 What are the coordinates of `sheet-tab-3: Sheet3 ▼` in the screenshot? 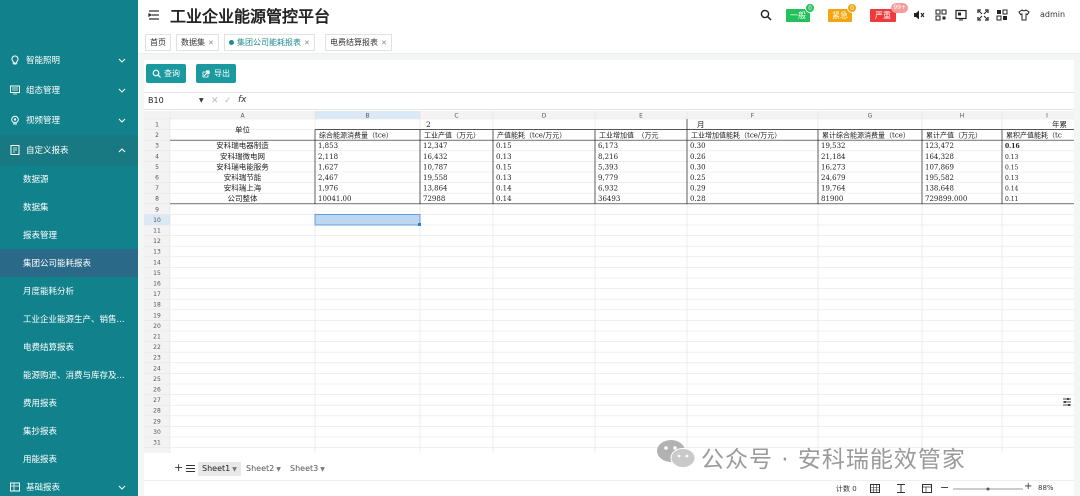 It's located at (307, 469).